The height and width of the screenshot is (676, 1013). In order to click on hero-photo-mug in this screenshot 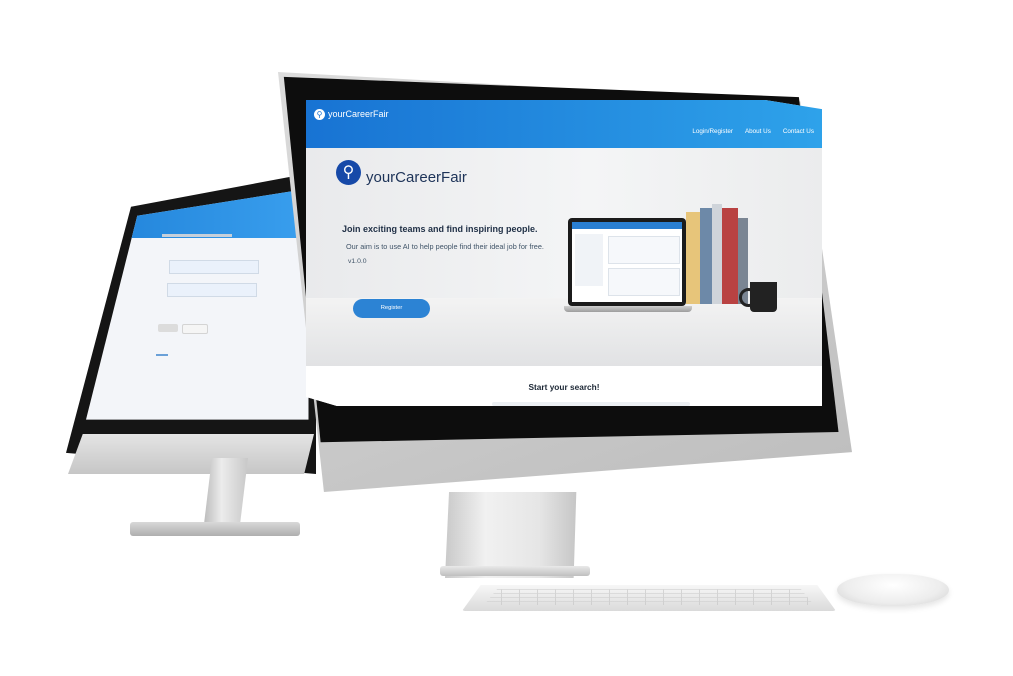, I will do `click(763, 297)`.